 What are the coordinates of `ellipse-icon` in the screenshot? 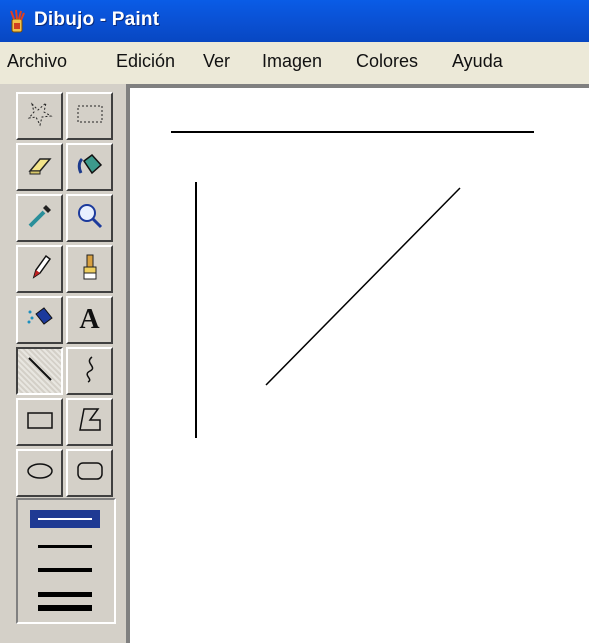 It's located at (40, 473).